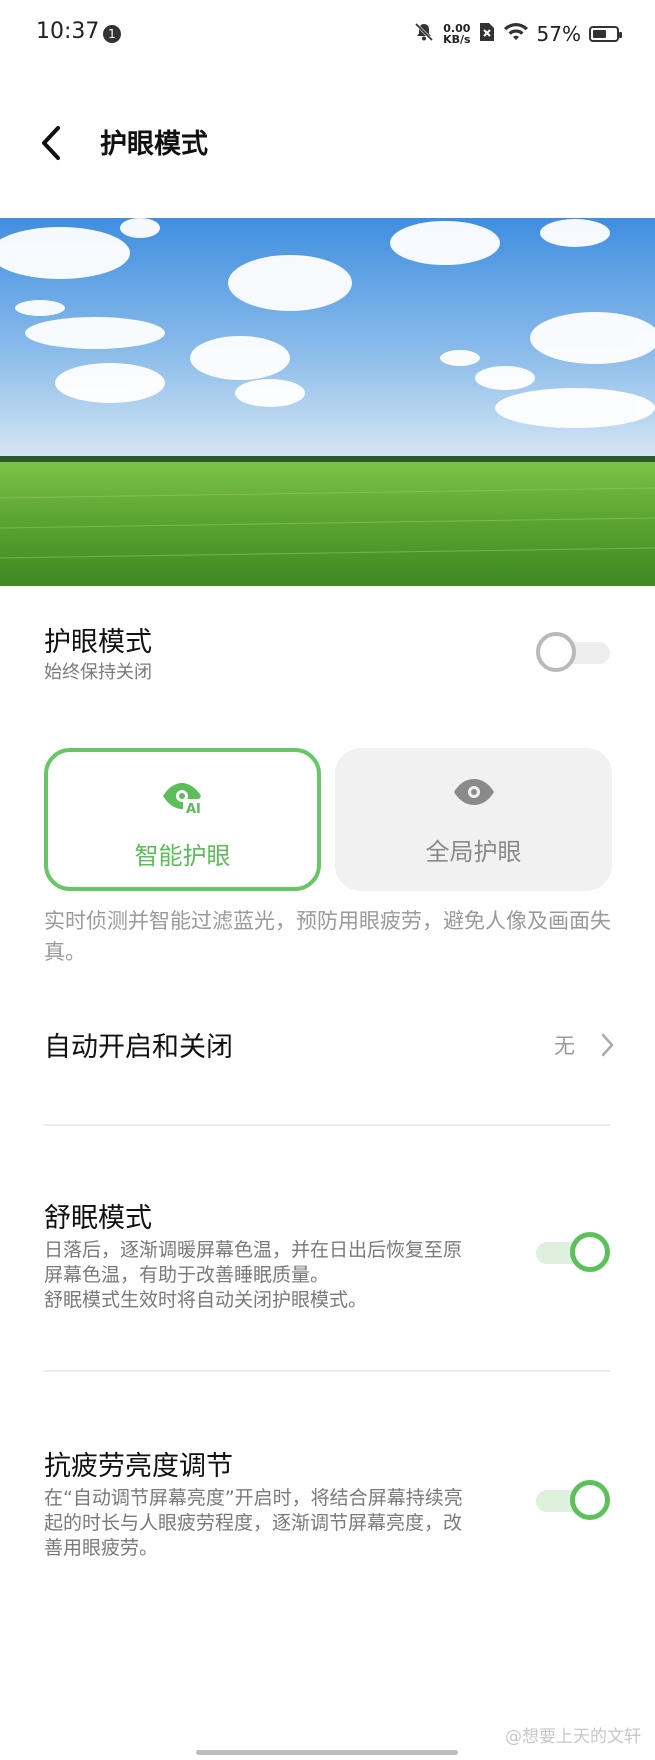 The image size is (655, 1760). What do you see at coordinates (51, 149) in the screenshot?
I see `chevron-left-icon` at bounding box center [51, 149].